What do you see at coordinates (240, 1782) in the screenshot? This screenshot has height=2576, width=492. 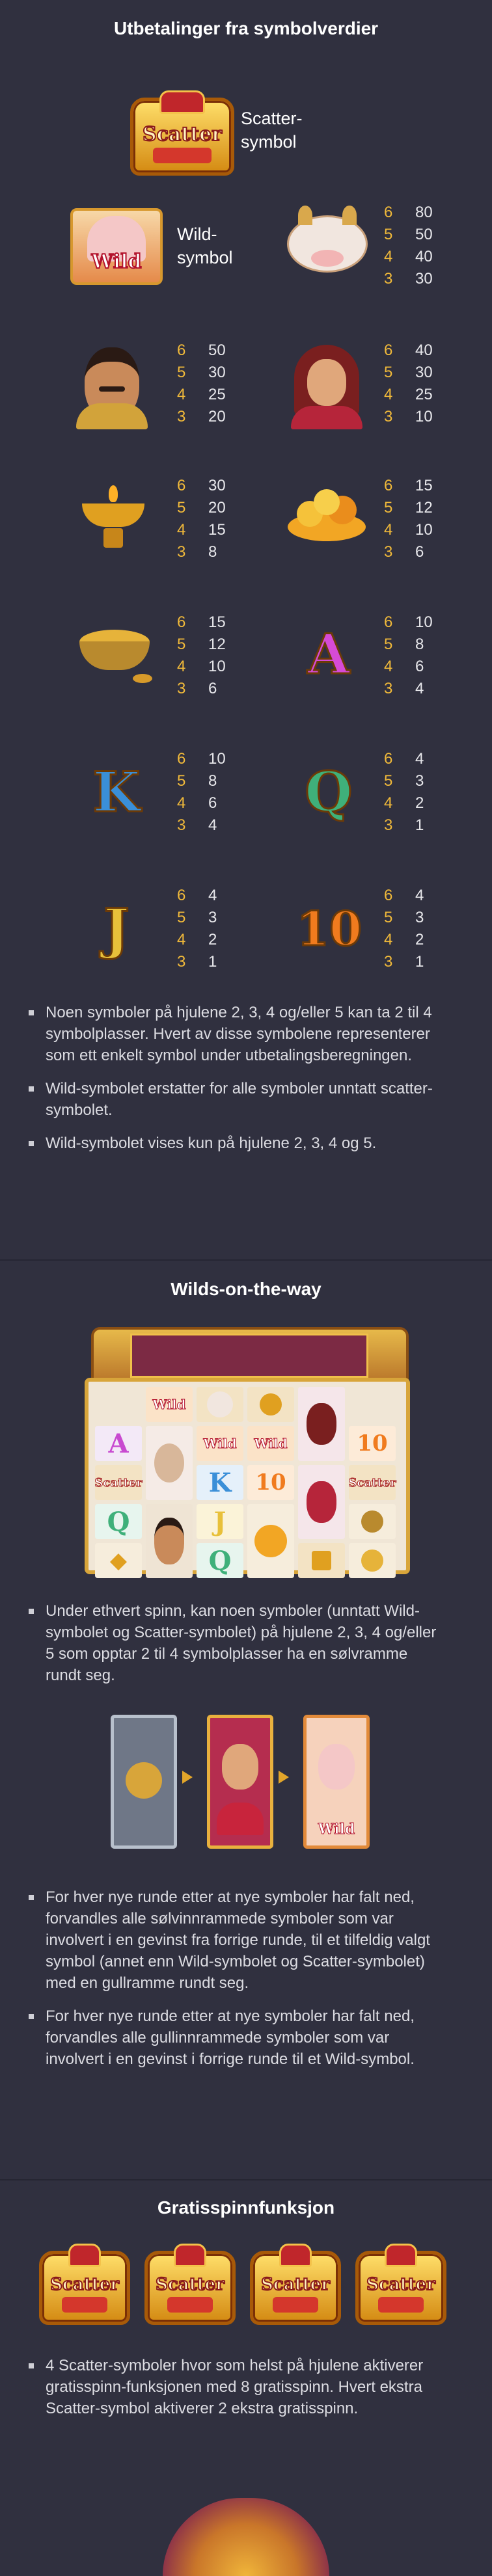 I see `gold-frame-symbol` at bounding box center [240, 1782].